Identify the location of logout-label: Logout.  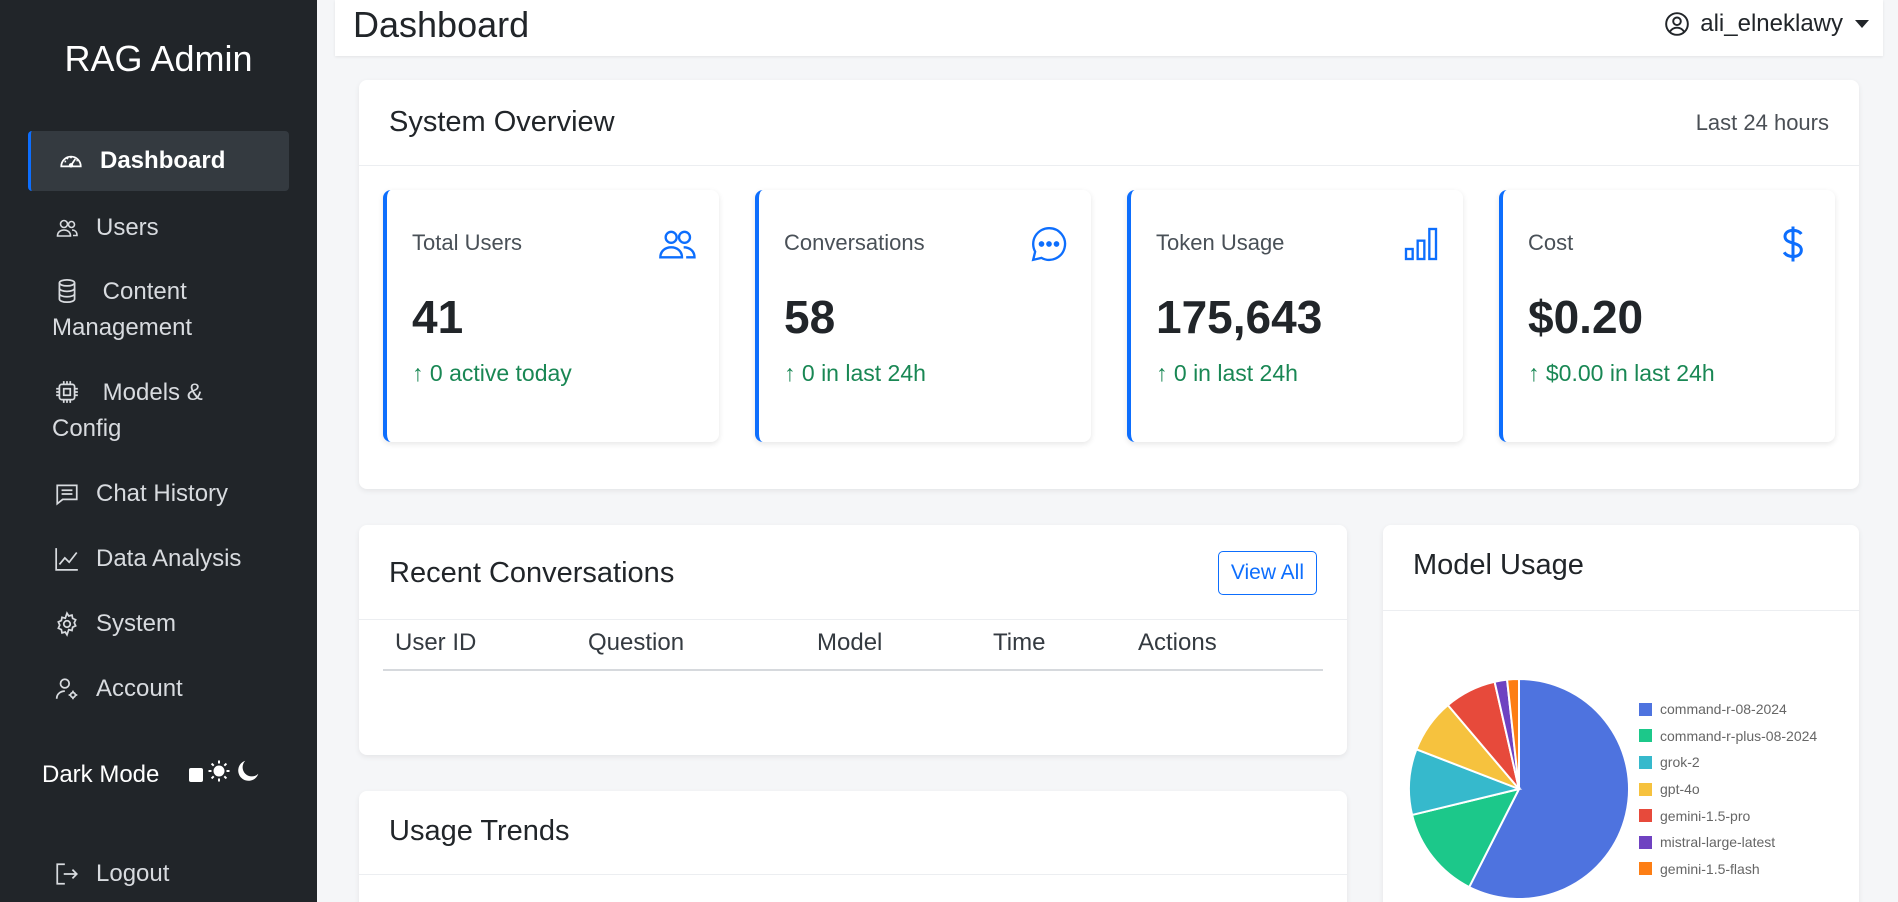
(133, 873).